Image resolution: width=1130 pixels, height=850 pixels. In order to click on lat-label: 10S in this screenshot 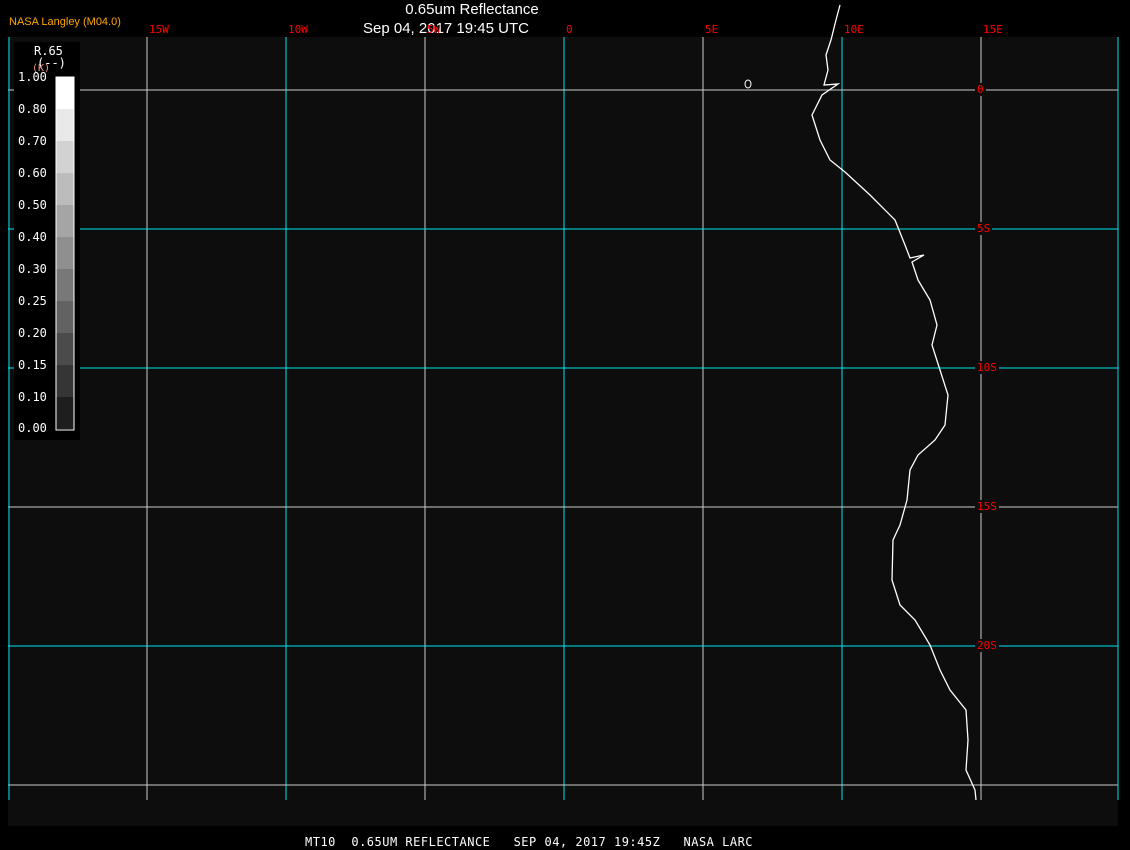, I will do `click(987, 367)`.